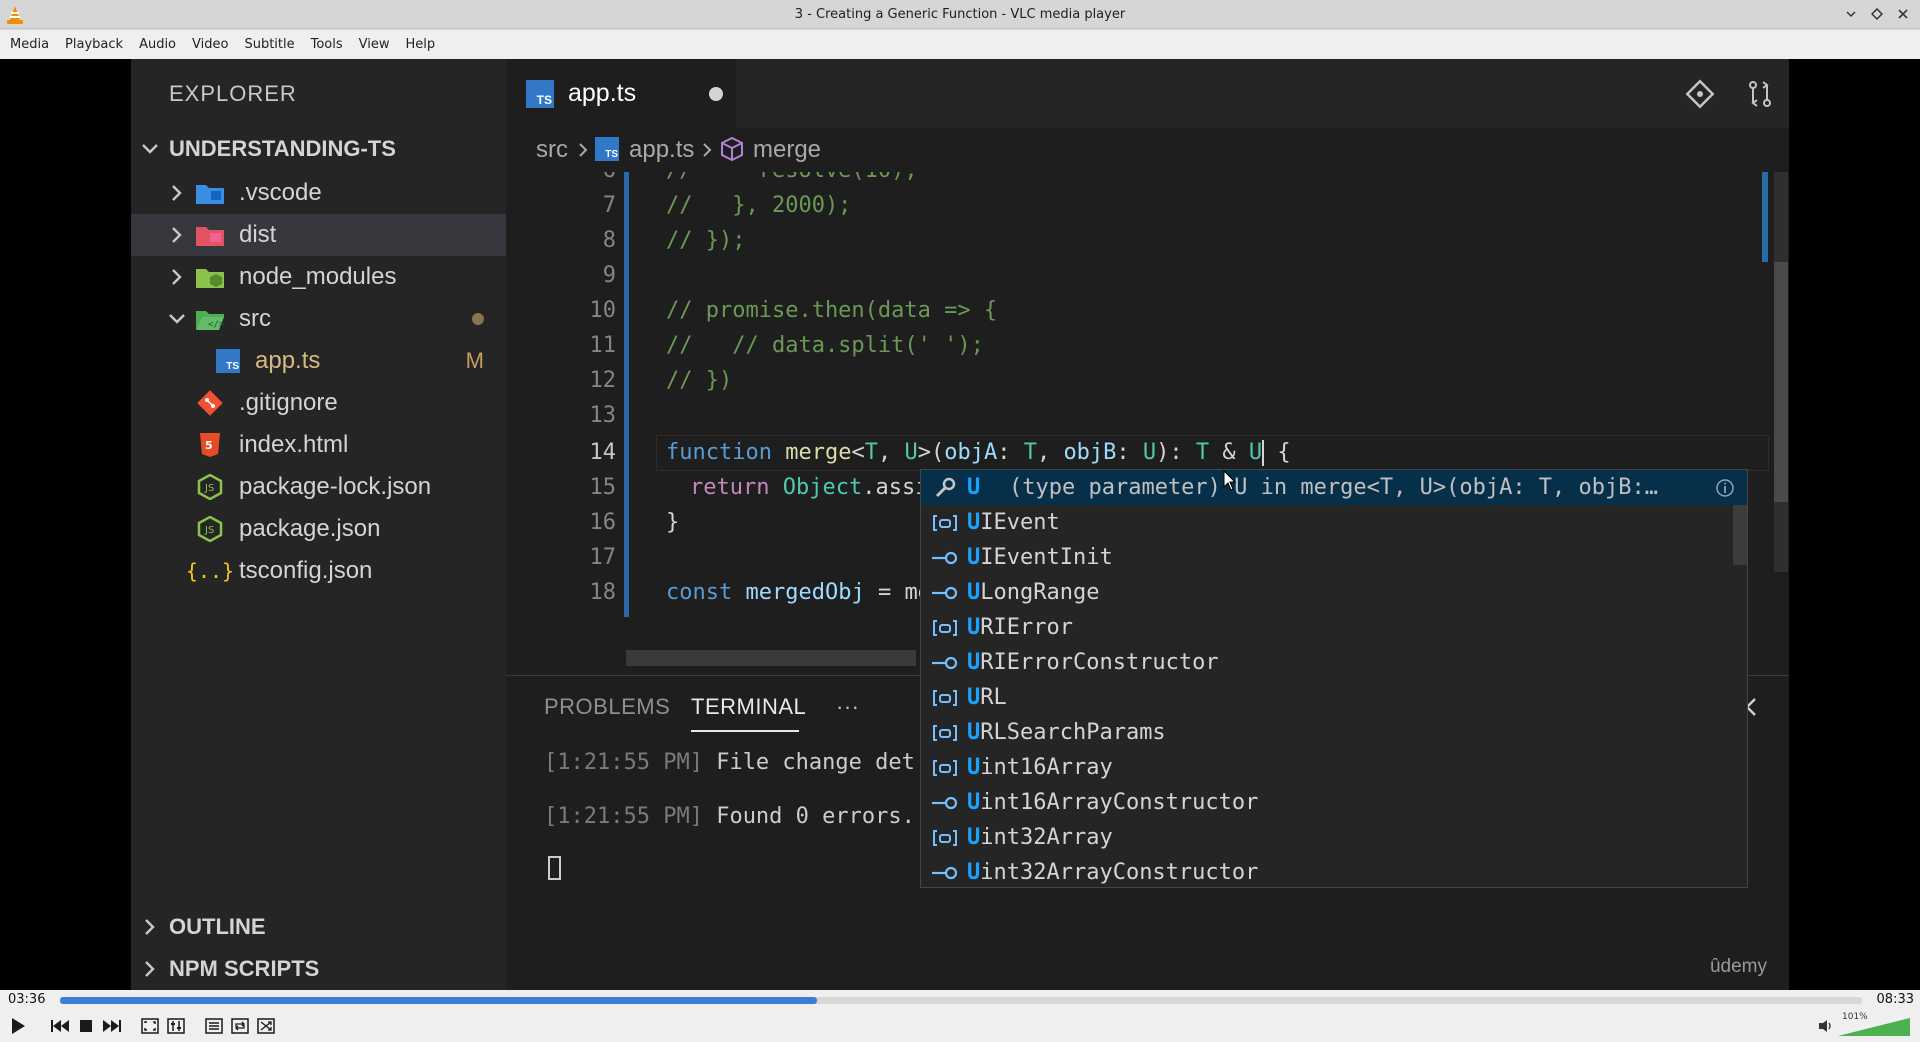  What do you see at coordinates (421, 44) in the screenshot?
I see `menu-help: Help` at bounding box center [421, 44].